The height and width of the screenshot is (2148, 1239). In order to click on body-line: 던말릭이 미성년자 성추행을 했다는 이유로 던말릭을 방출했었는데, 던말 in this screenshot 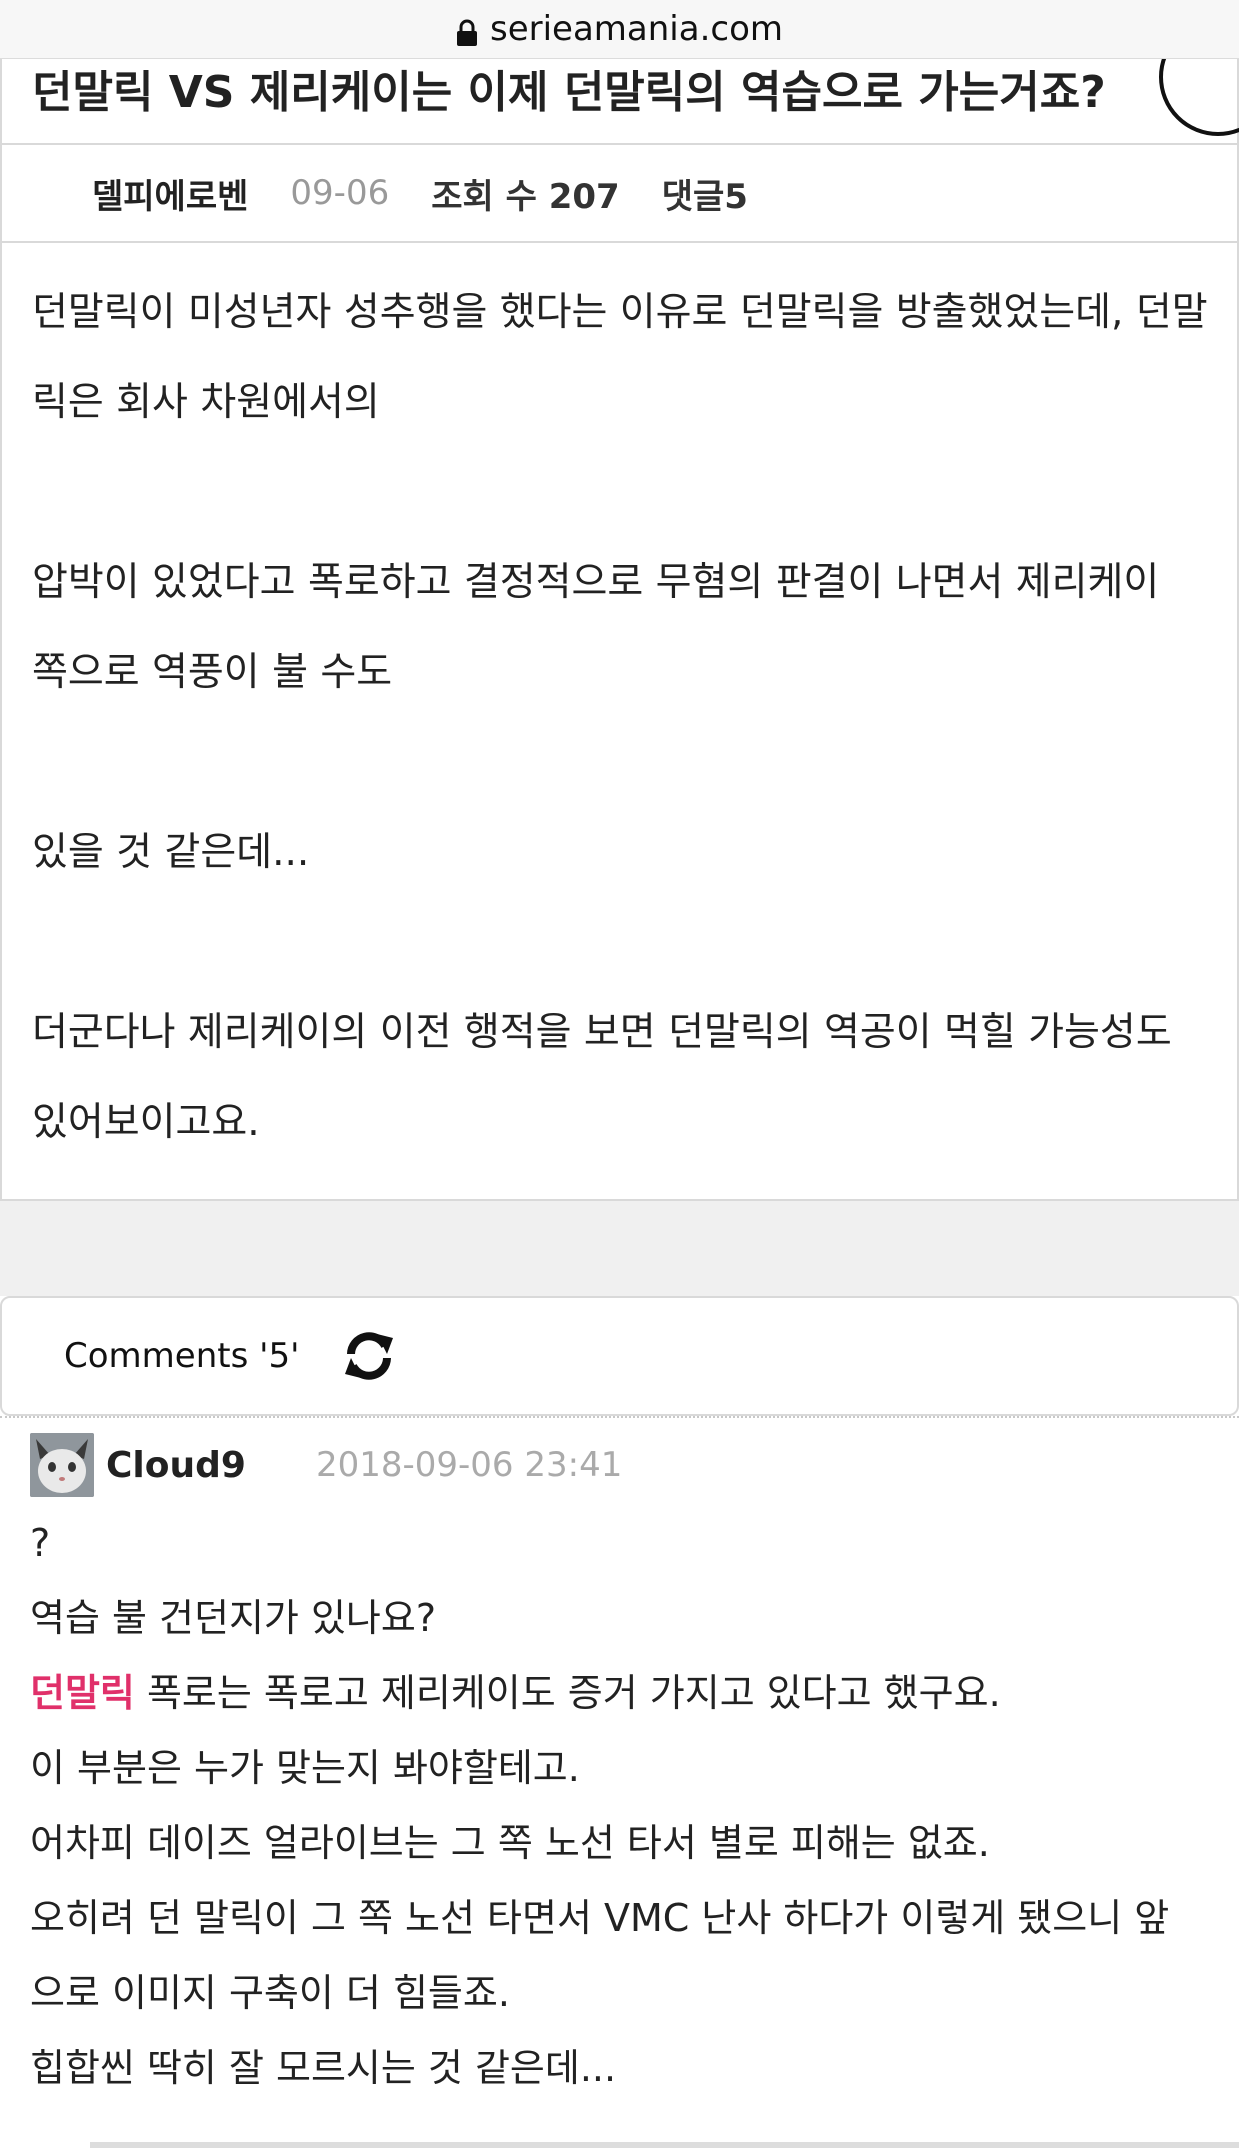, I will do `click(620, 312)`.